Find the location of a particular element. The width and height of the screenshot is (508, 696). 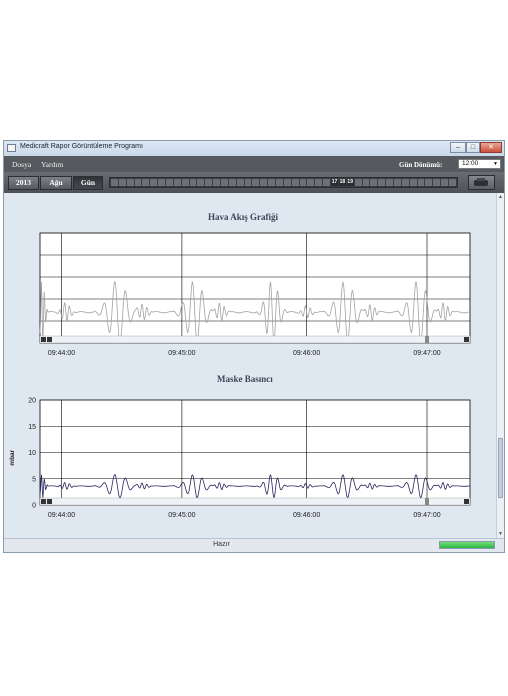

menu-bar: Dosya Yardım Gün Dönümü: 12:00 ▼ is located at coordinates (254, 164).